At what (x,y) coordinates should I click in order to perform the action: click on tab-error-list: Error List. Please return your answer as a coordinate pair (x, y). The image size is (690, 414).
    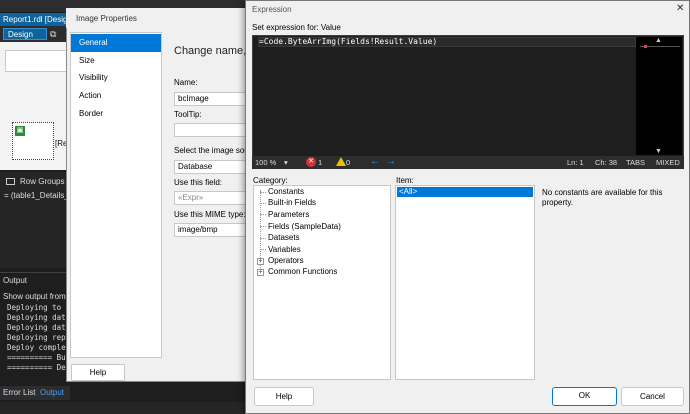
    Looking at the image, I should click on (19, 392).